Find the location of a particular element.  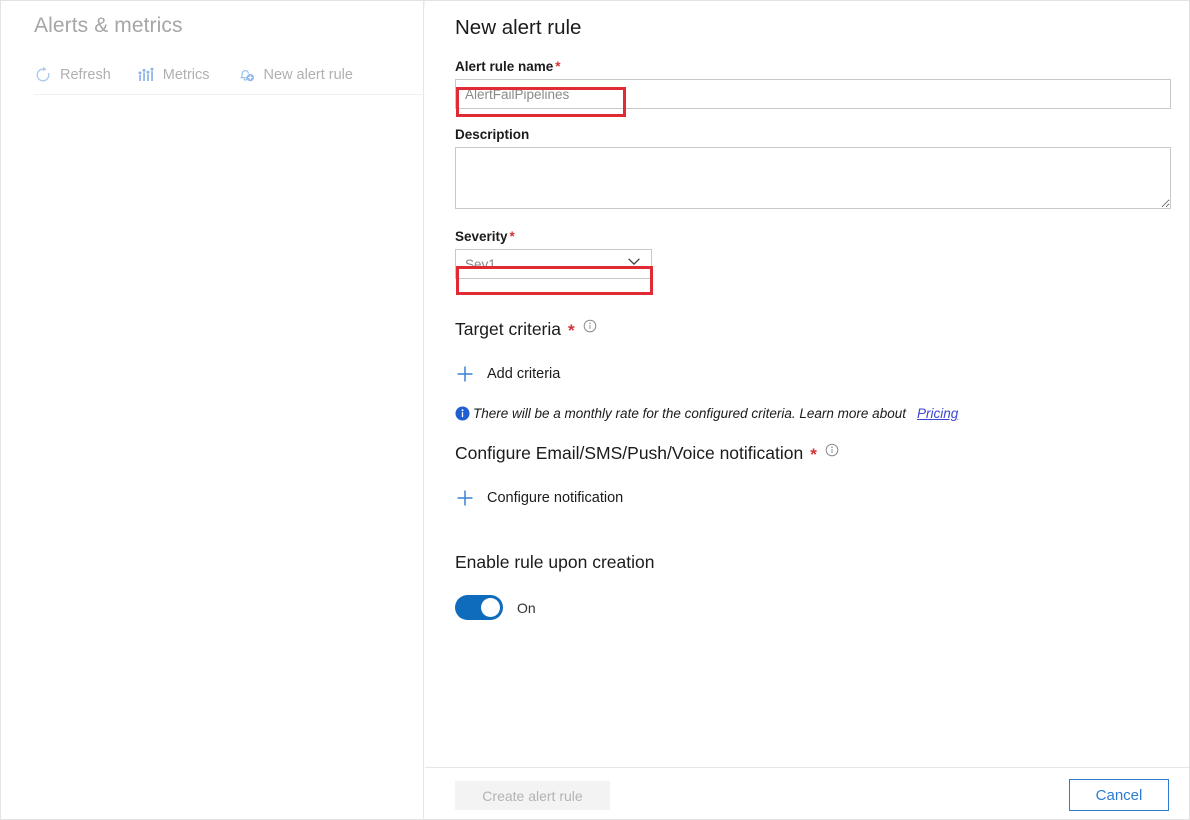

new-alert-rule-button: New alert rule is located at coordinates (300, 75).